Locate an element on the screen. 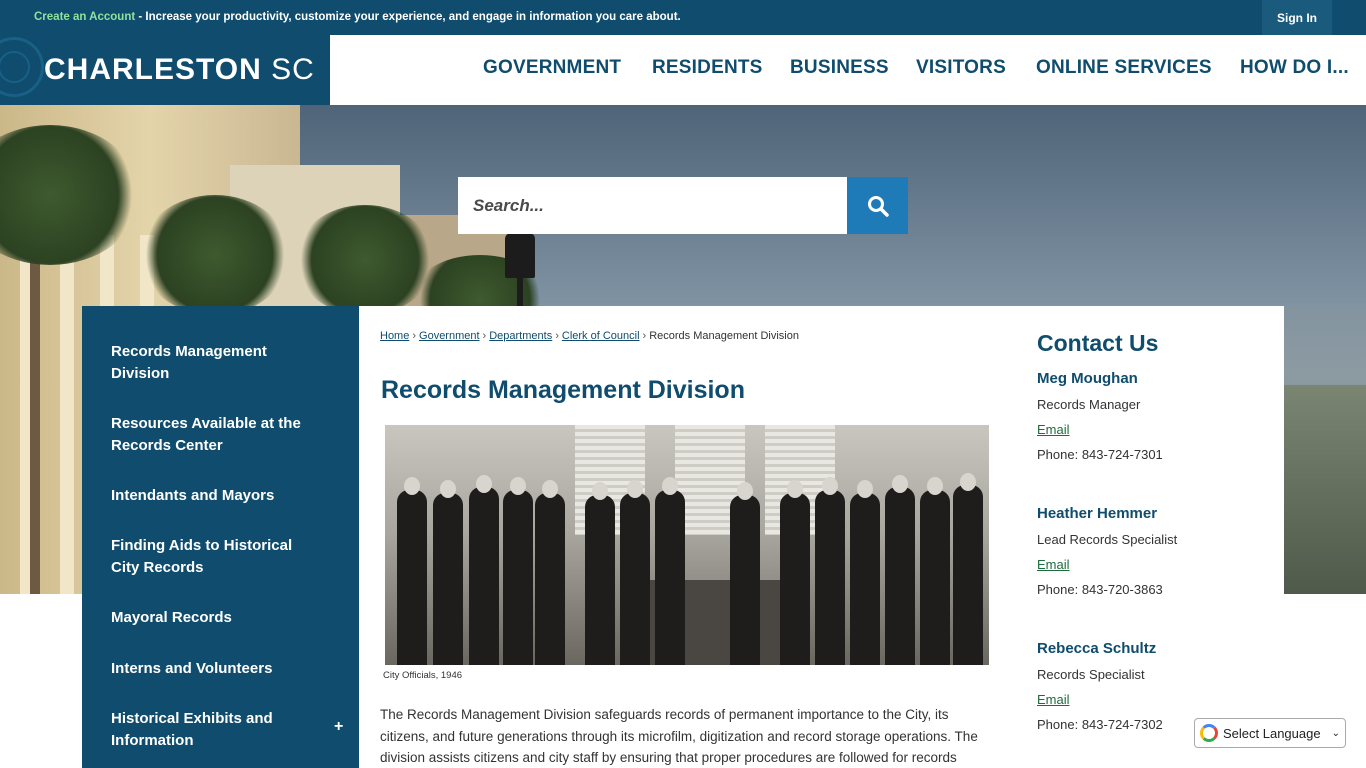  breadcrumb-home: Home is located at coordinates (394, 336).